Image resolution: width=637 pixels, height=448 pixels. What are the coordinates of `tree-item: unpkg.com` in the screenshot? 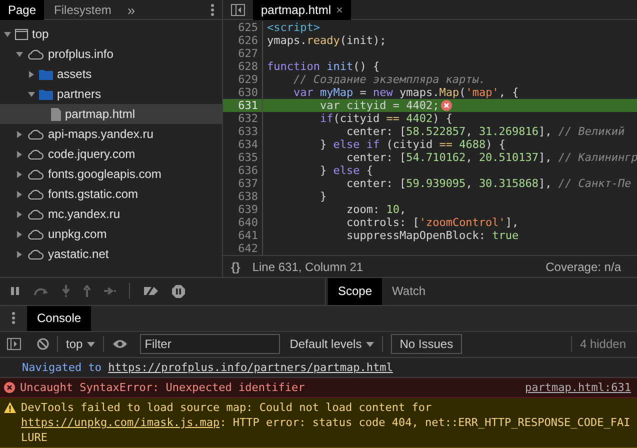 It's located at (111, 234).